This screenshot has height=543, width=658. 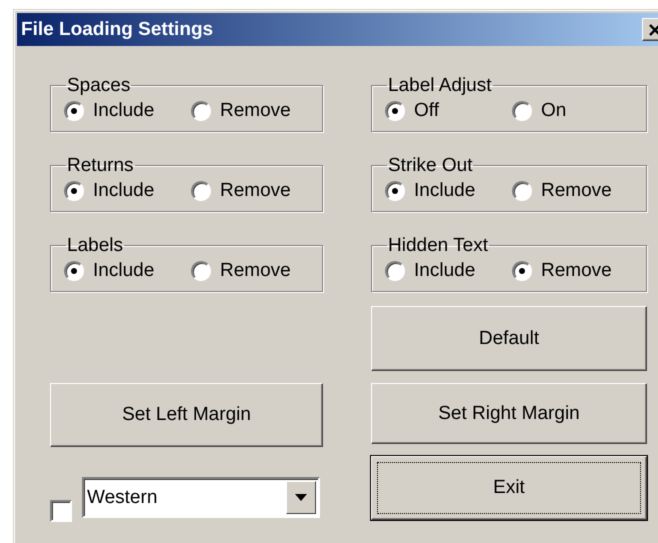 What do you see at coordinates (201, 497) in the screenshot?
I see `dropdown-field: Western` at bounding box center [201, 497].